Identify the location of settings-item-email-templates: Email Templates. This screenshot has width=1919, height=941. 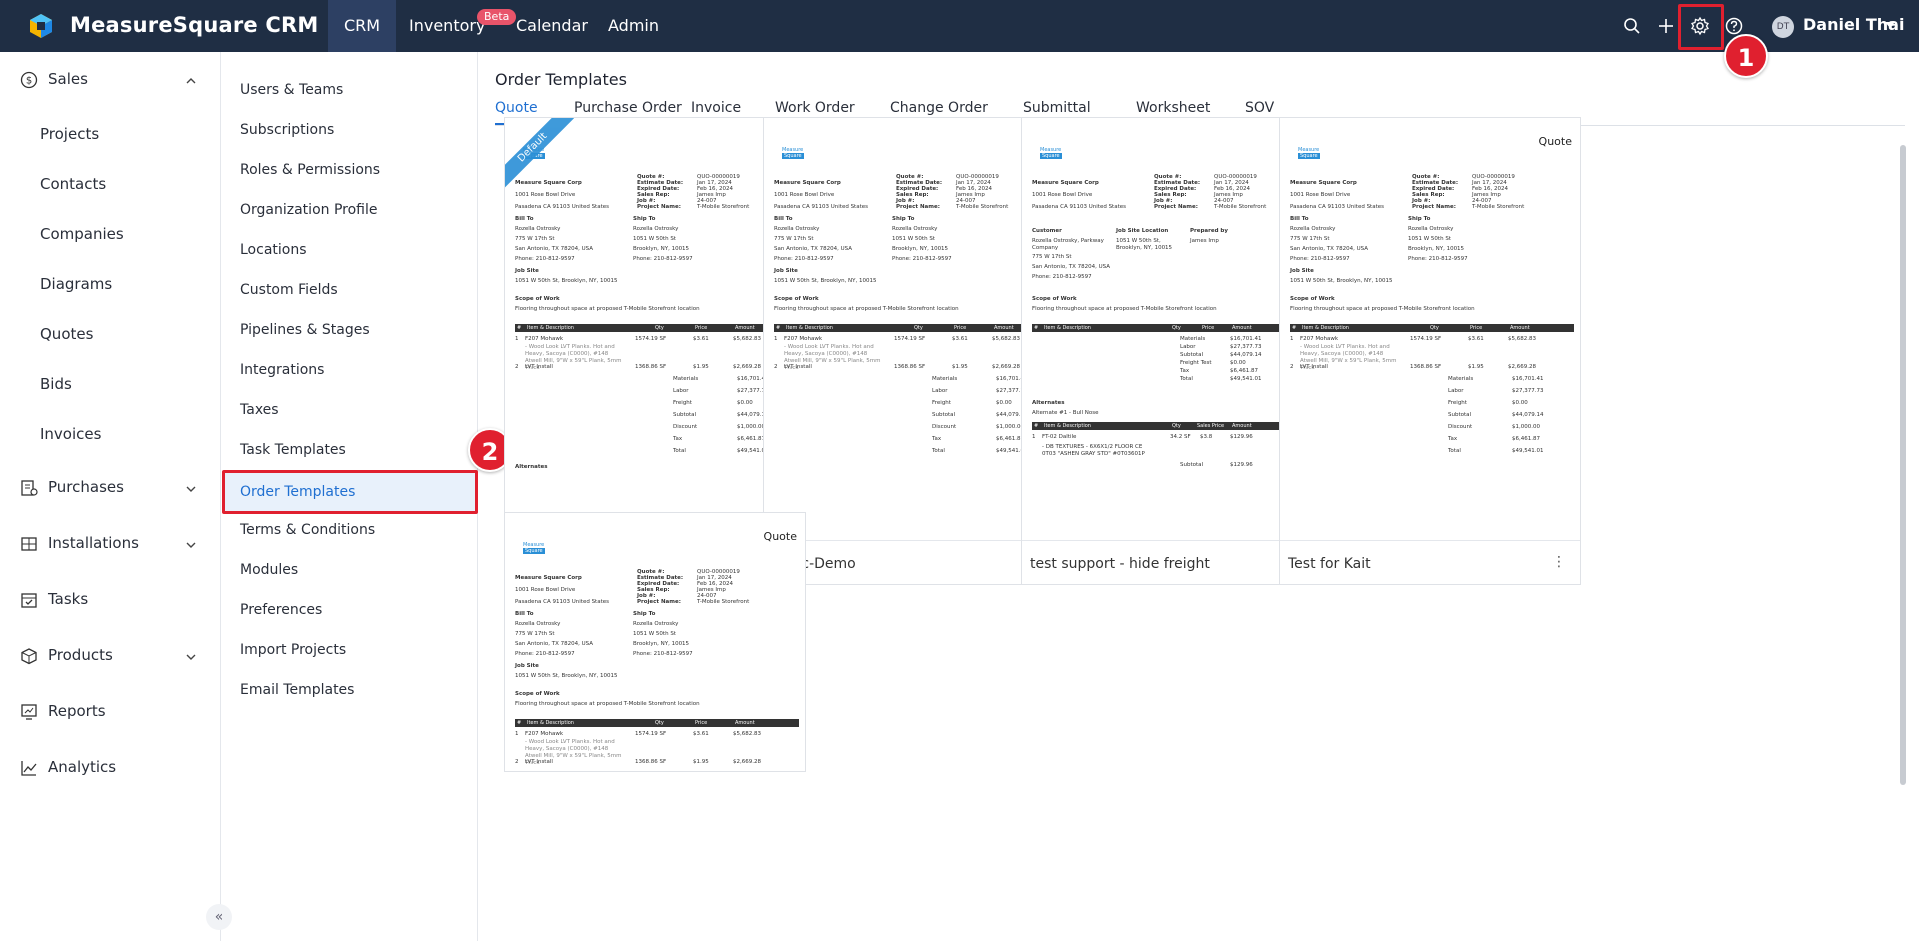
(297, 690).